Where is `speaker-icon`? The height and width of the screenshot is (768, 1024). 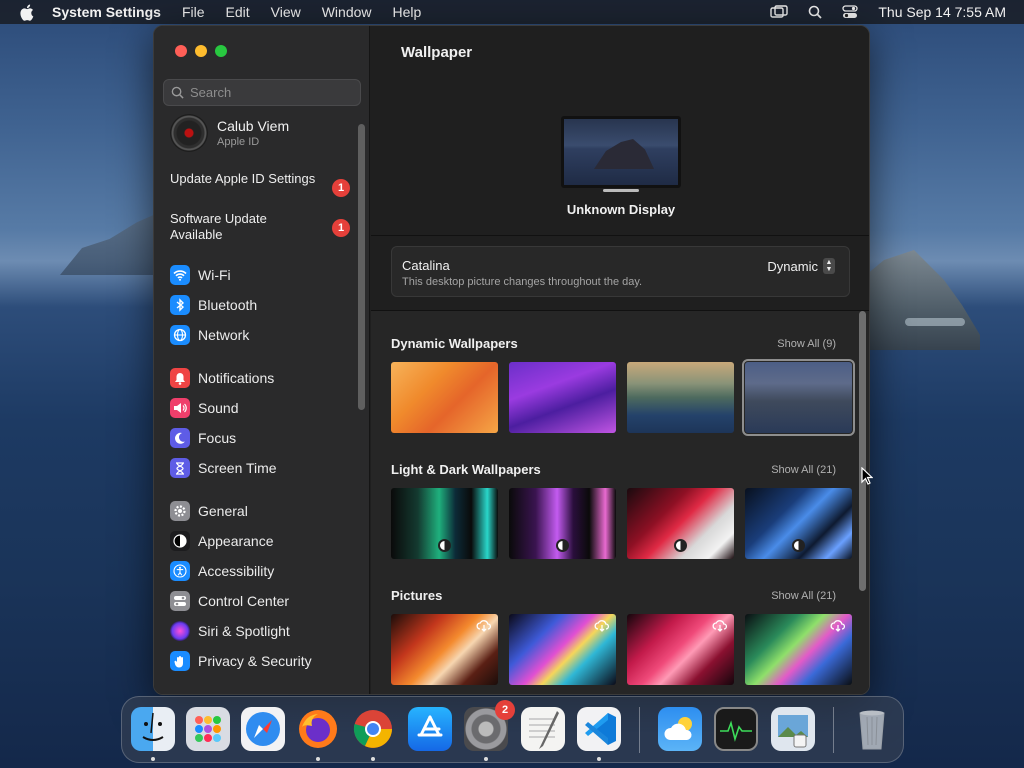
speaker-icon is located at coordinates (180, 408).